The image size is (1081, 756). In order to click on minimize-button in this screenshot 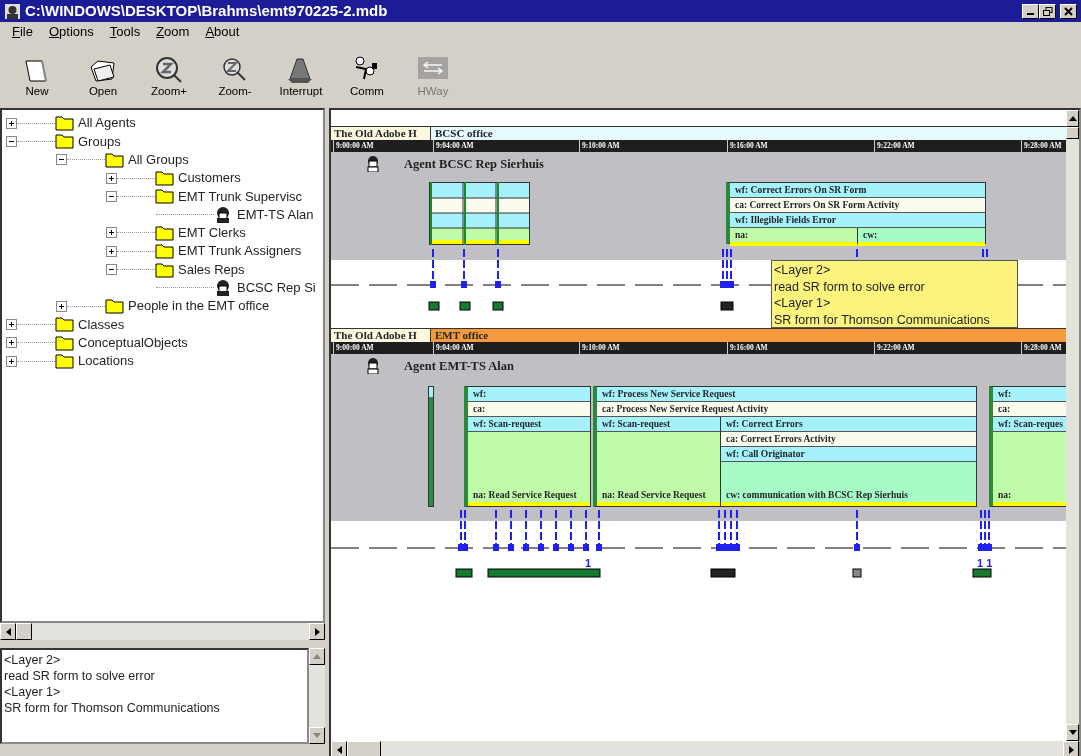, I will do `click(1030, 11)`.